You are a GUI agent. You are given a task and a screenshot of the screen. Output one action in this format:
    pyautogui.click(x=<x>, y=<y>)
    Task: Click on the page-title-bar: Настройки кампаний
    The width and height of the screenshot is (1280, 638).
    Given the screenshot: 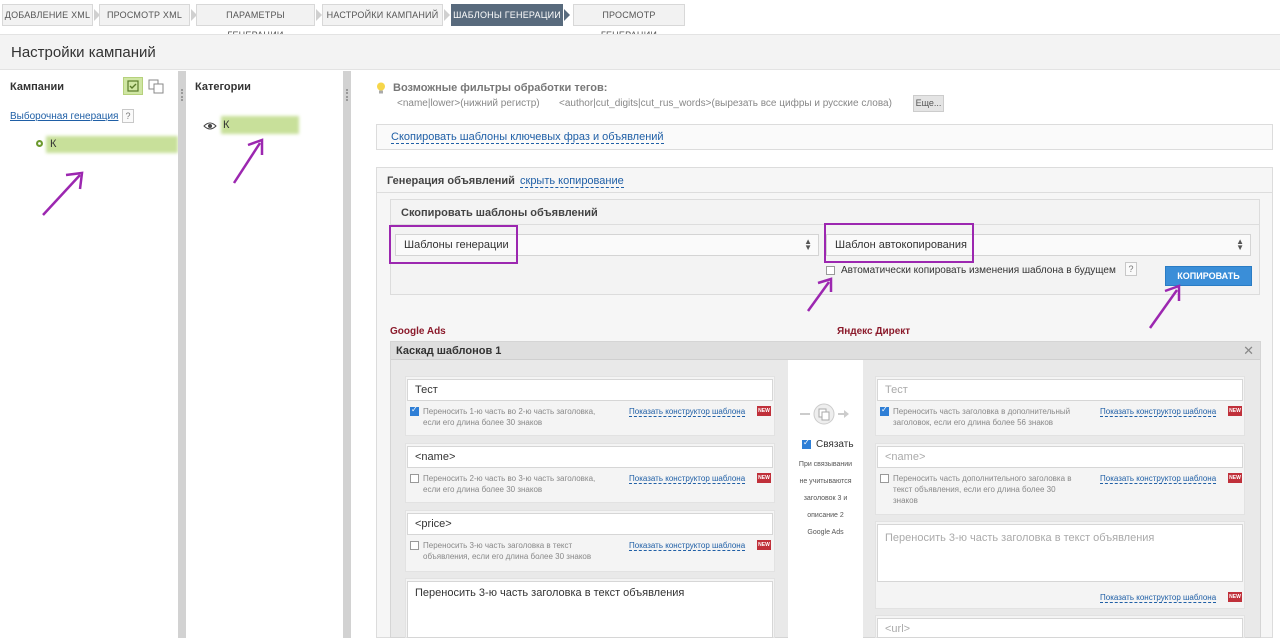 What is the action you would take?
    pyautogui.click(x=640, y=52)
    